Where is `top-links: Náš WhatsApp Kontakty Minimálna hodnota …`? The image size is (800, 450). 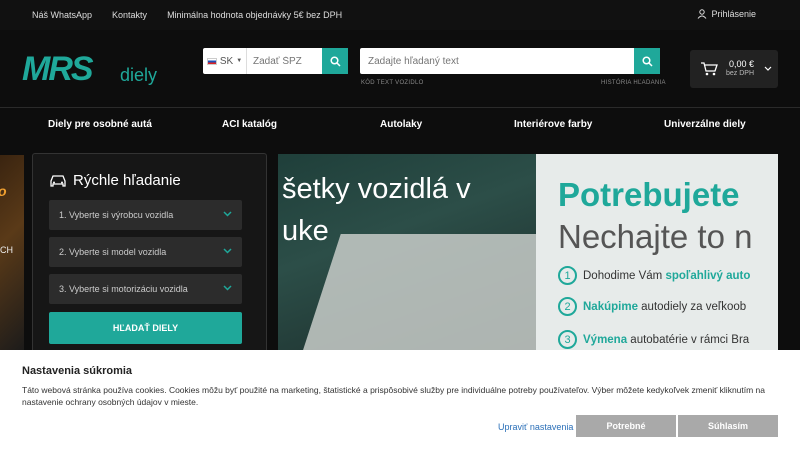
top-links: Náš WhatsApp Kontakty Minimálna hodnota … is located at coordinates (187, 15).